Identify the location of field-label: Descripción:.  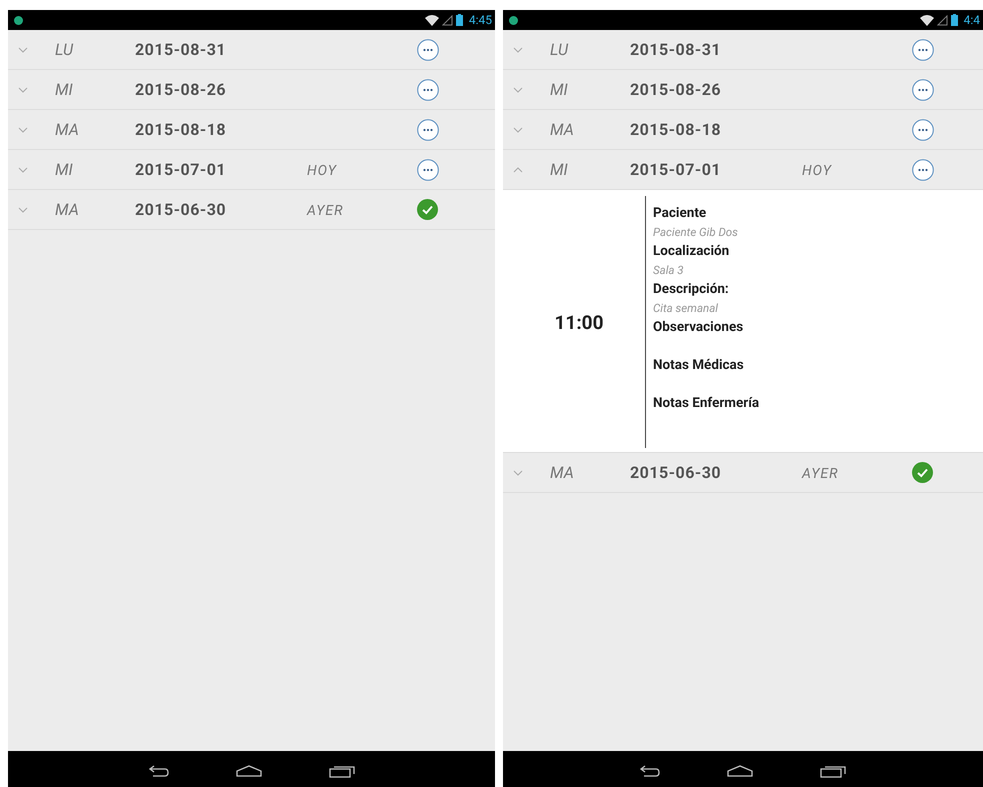
(691, 289).